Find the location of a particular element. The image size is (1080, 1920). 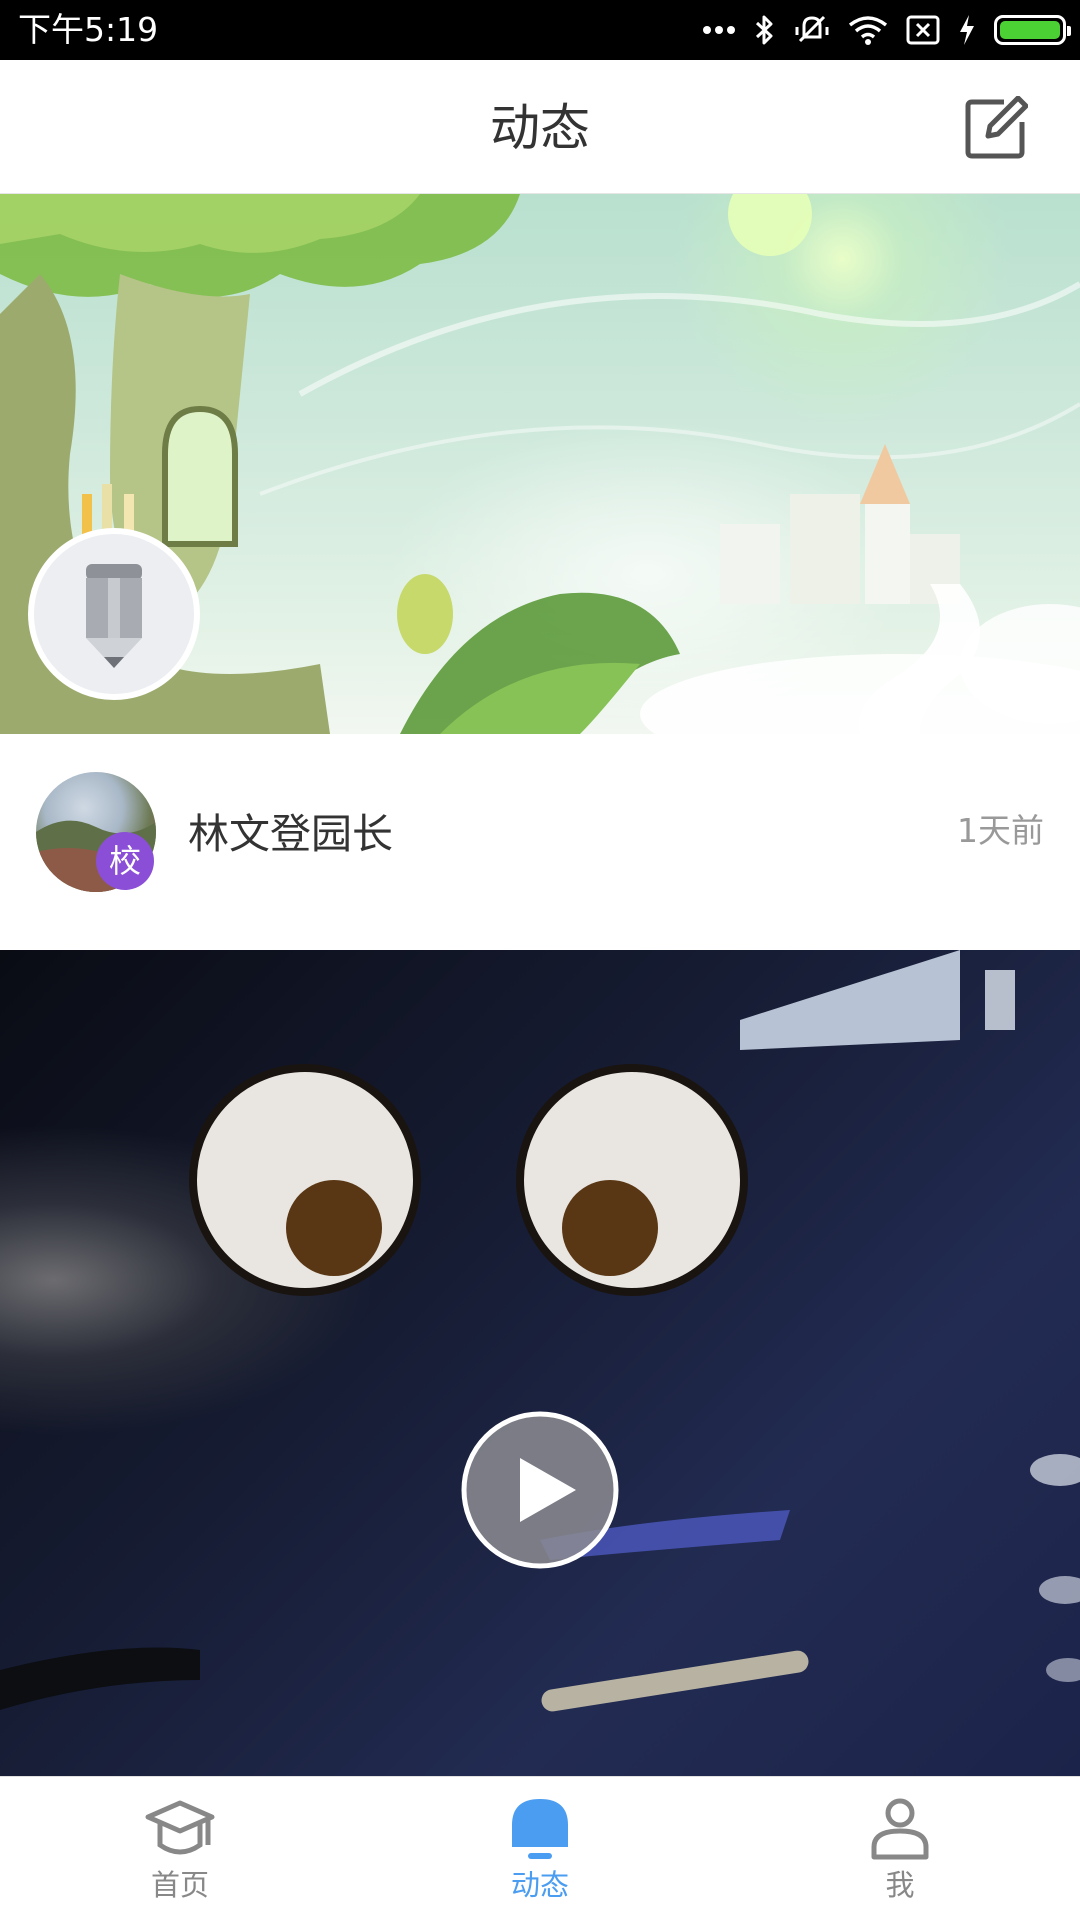

battery-icon is located at coordinates (1032, 30).